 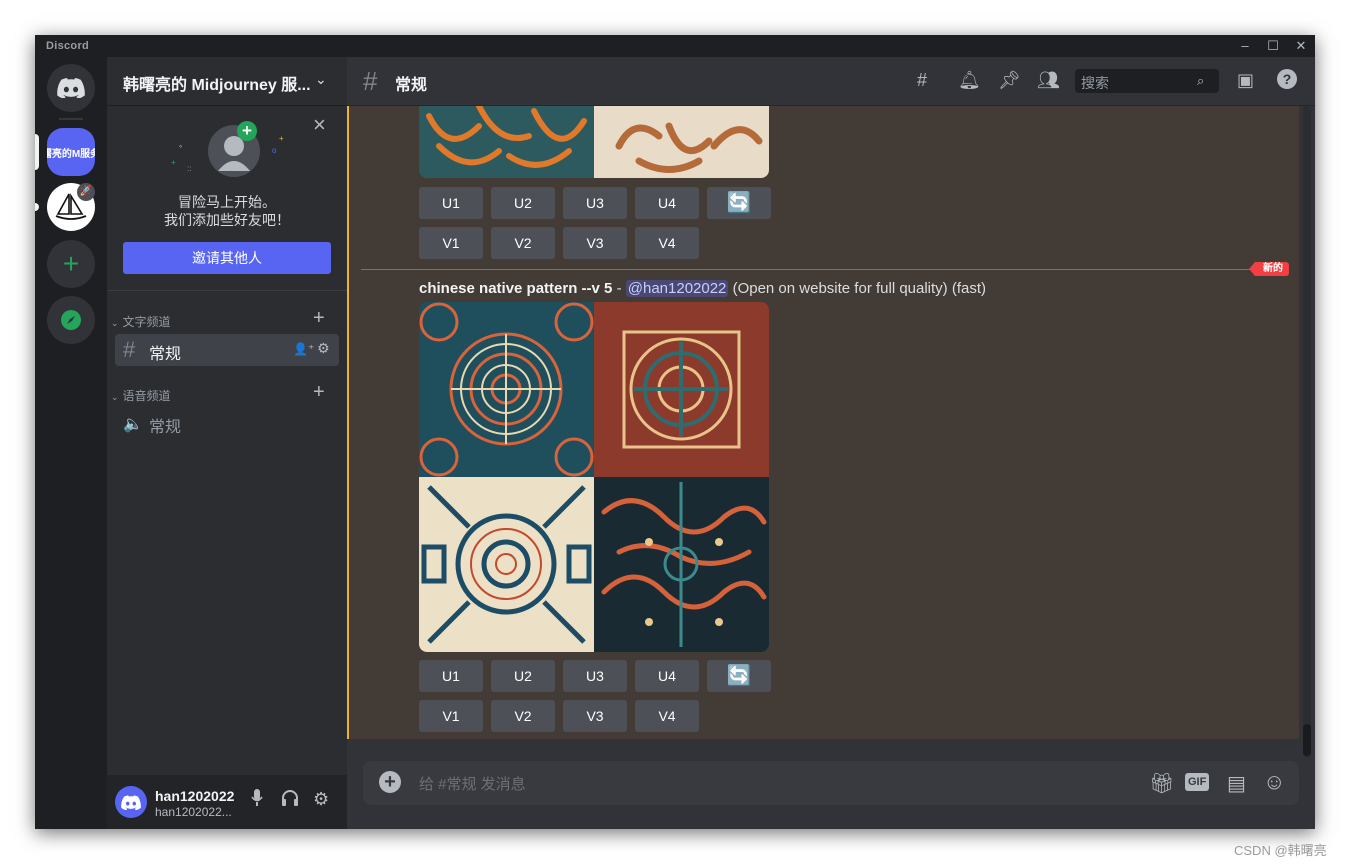 I want to click on new-messages-badge: 新的, so click(x=1269, y=269).